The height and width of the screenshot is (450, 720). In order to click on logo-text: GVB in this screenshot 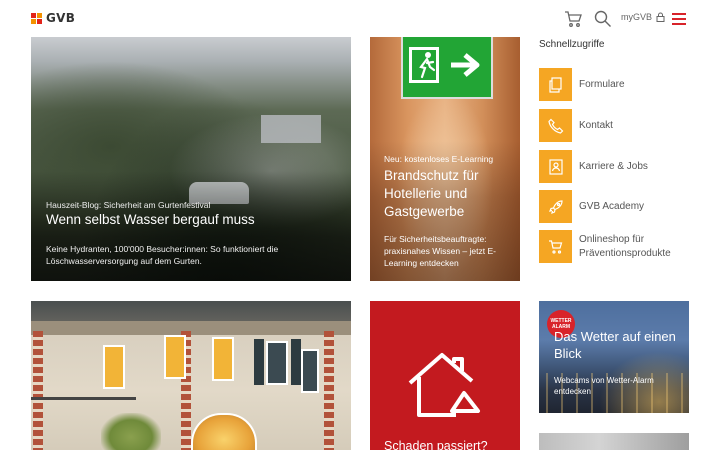, I will do `click(61, 18)`.